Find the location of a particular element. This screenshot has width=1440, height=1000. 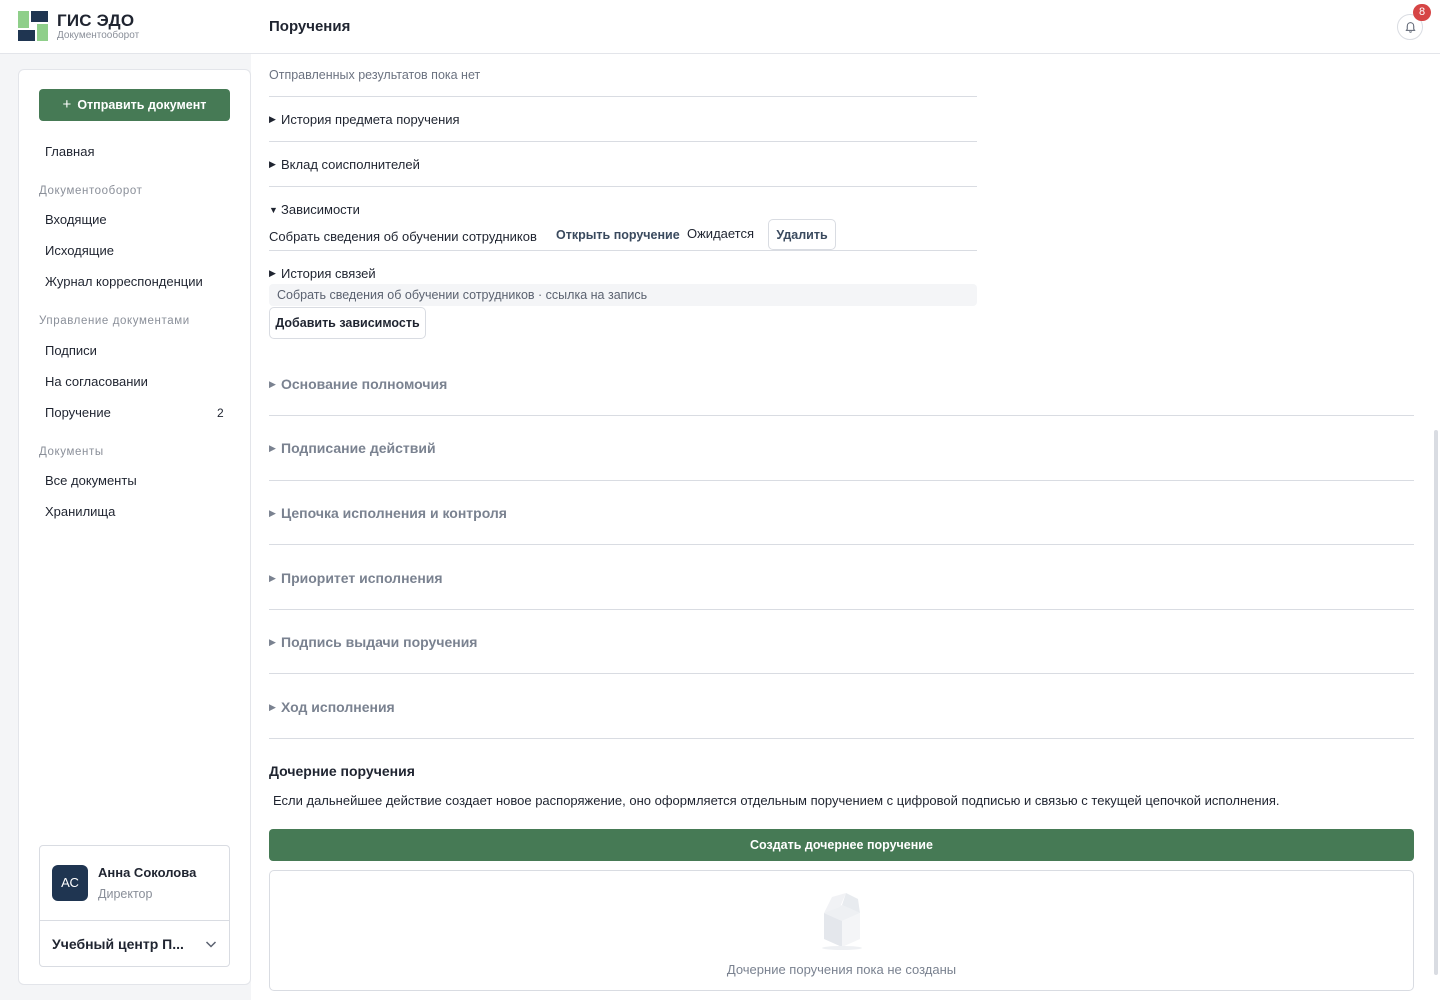

results-empty-text: Отправленных результатов пока нет is located at coordinates (375, 75).